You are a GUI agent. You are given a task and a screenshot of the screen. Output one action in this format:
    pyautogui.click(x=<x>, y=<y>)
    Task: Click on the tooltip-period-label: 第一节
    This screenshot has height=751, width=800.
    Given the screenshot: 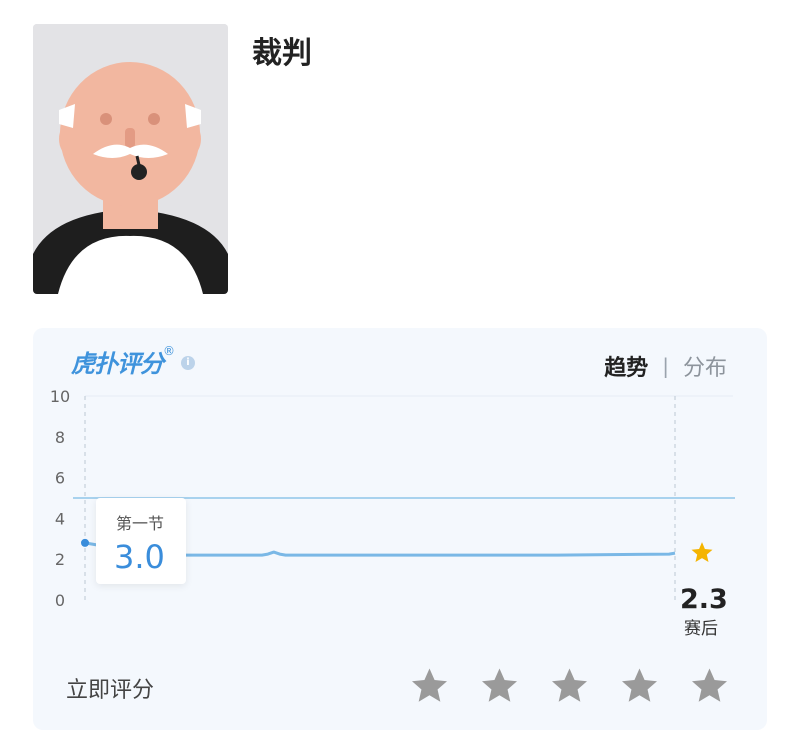 What is the action you would take?
    pyautogui.click(x=140, y=523)
    